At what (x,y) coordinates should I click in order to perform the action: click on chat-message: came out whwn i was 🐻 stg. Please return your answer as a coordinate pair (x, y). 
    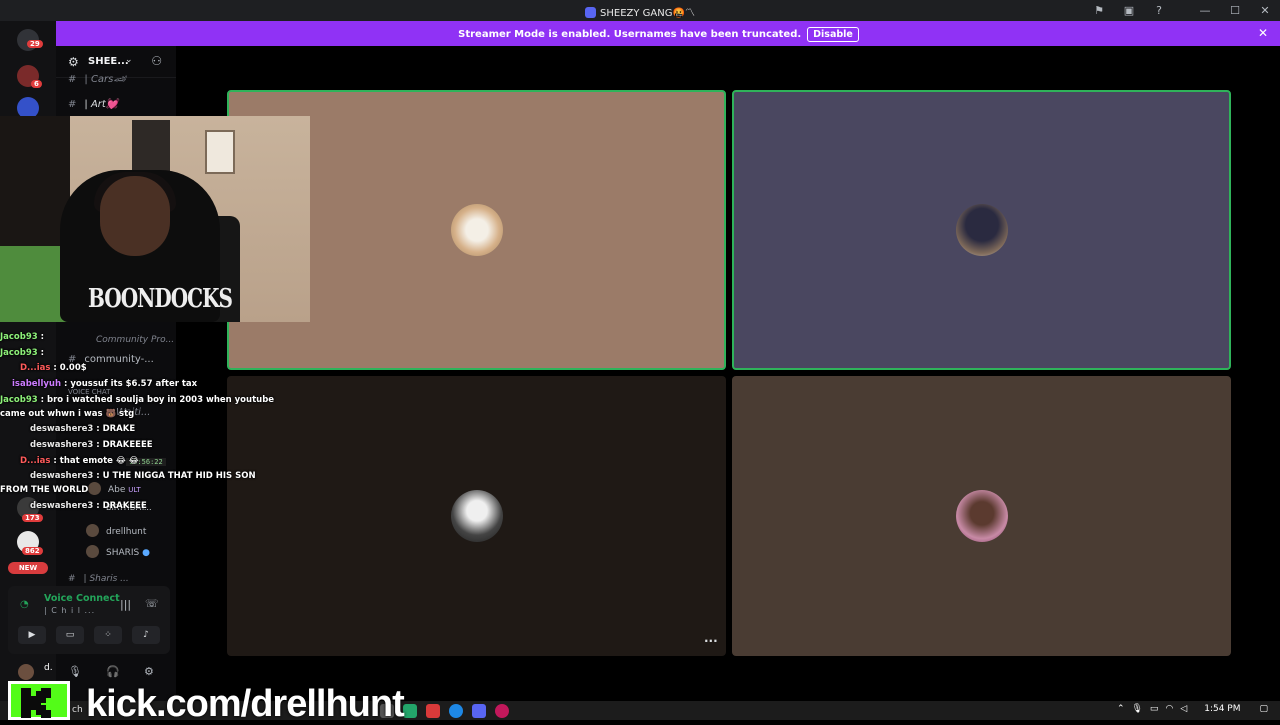
    Looking at the image, I should click on (67, 414).